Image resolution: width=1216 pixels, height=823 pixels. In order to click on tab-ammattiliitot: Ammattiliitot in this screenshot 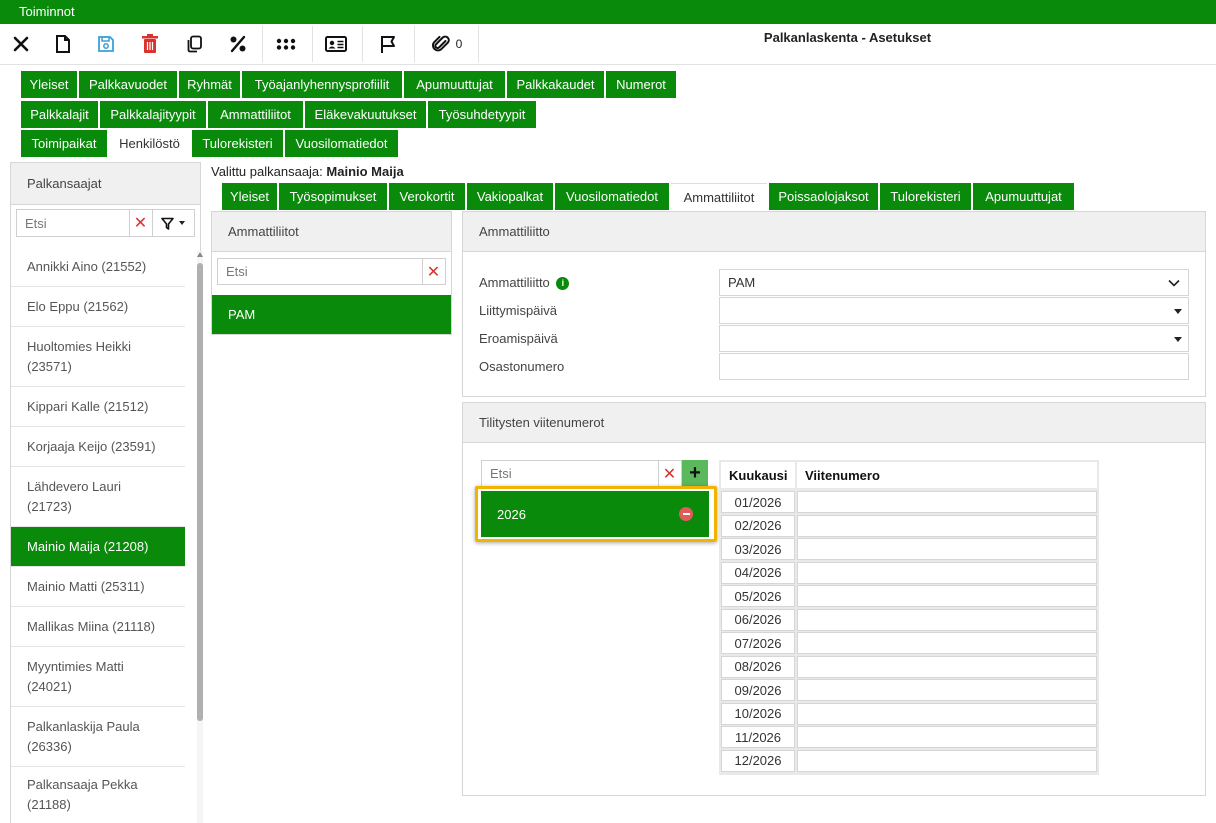, I will do `click(255, 114)`.